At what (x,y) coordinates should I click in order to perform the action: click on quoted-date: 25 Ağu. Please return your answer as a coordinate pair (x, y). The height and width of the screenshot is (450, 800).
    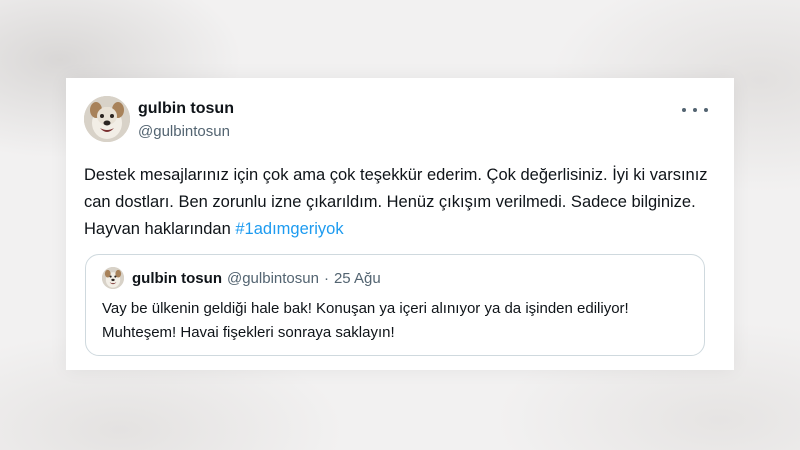
    Looking at the image, I should click on (357, 278).